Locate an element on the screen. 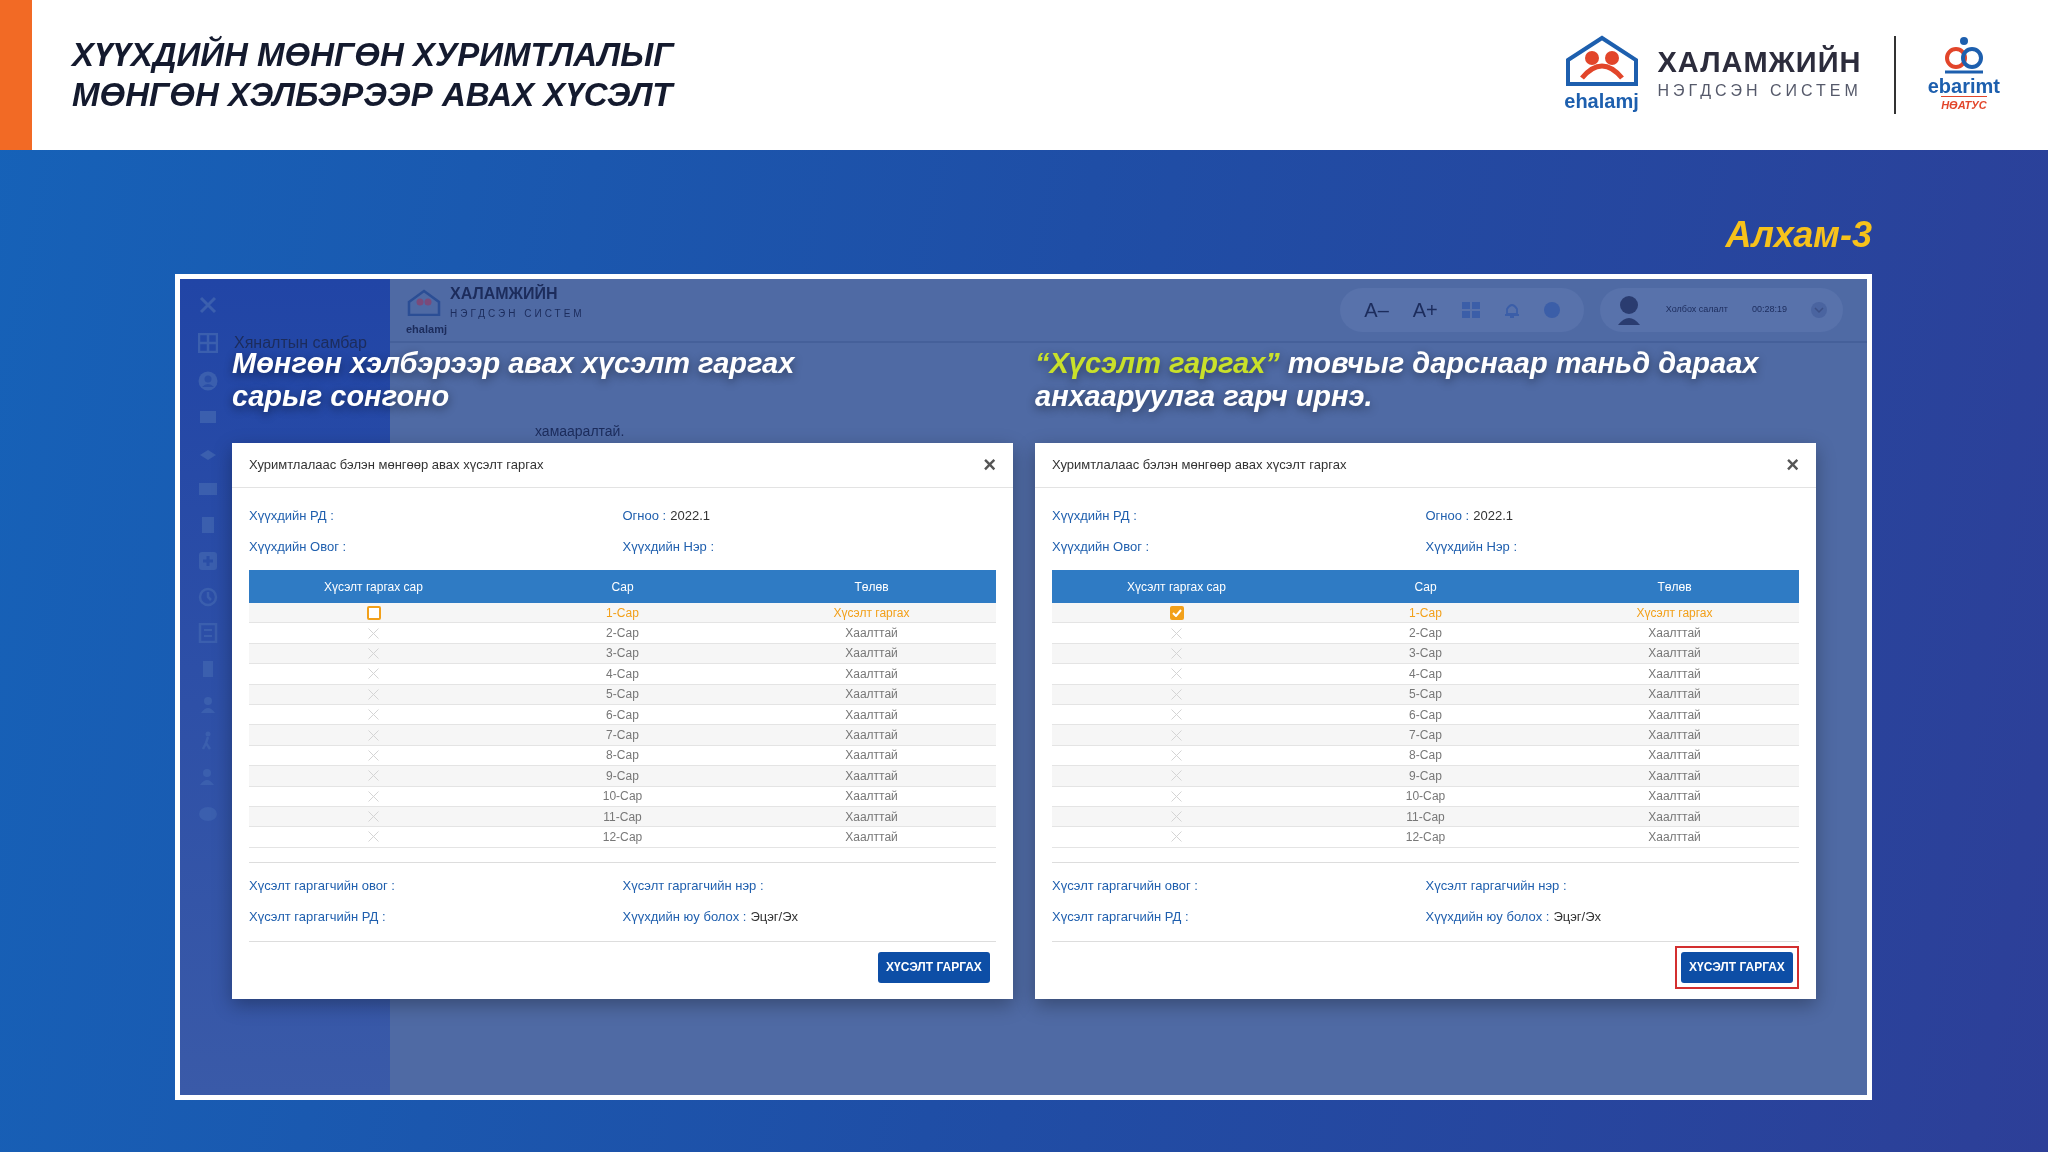  app-subtitle: НЭГДСЭН СИСТЕМ is located at coordinates (517, 314).